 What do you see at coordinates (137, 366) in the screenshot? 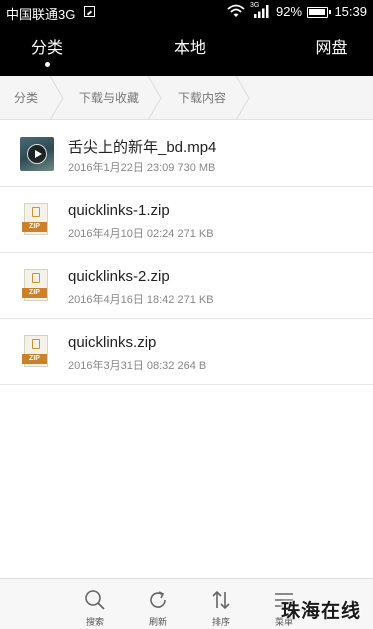
I see `file-meta: 2016年3月31日 08:32 264 B` at bounding box center [137, 366].